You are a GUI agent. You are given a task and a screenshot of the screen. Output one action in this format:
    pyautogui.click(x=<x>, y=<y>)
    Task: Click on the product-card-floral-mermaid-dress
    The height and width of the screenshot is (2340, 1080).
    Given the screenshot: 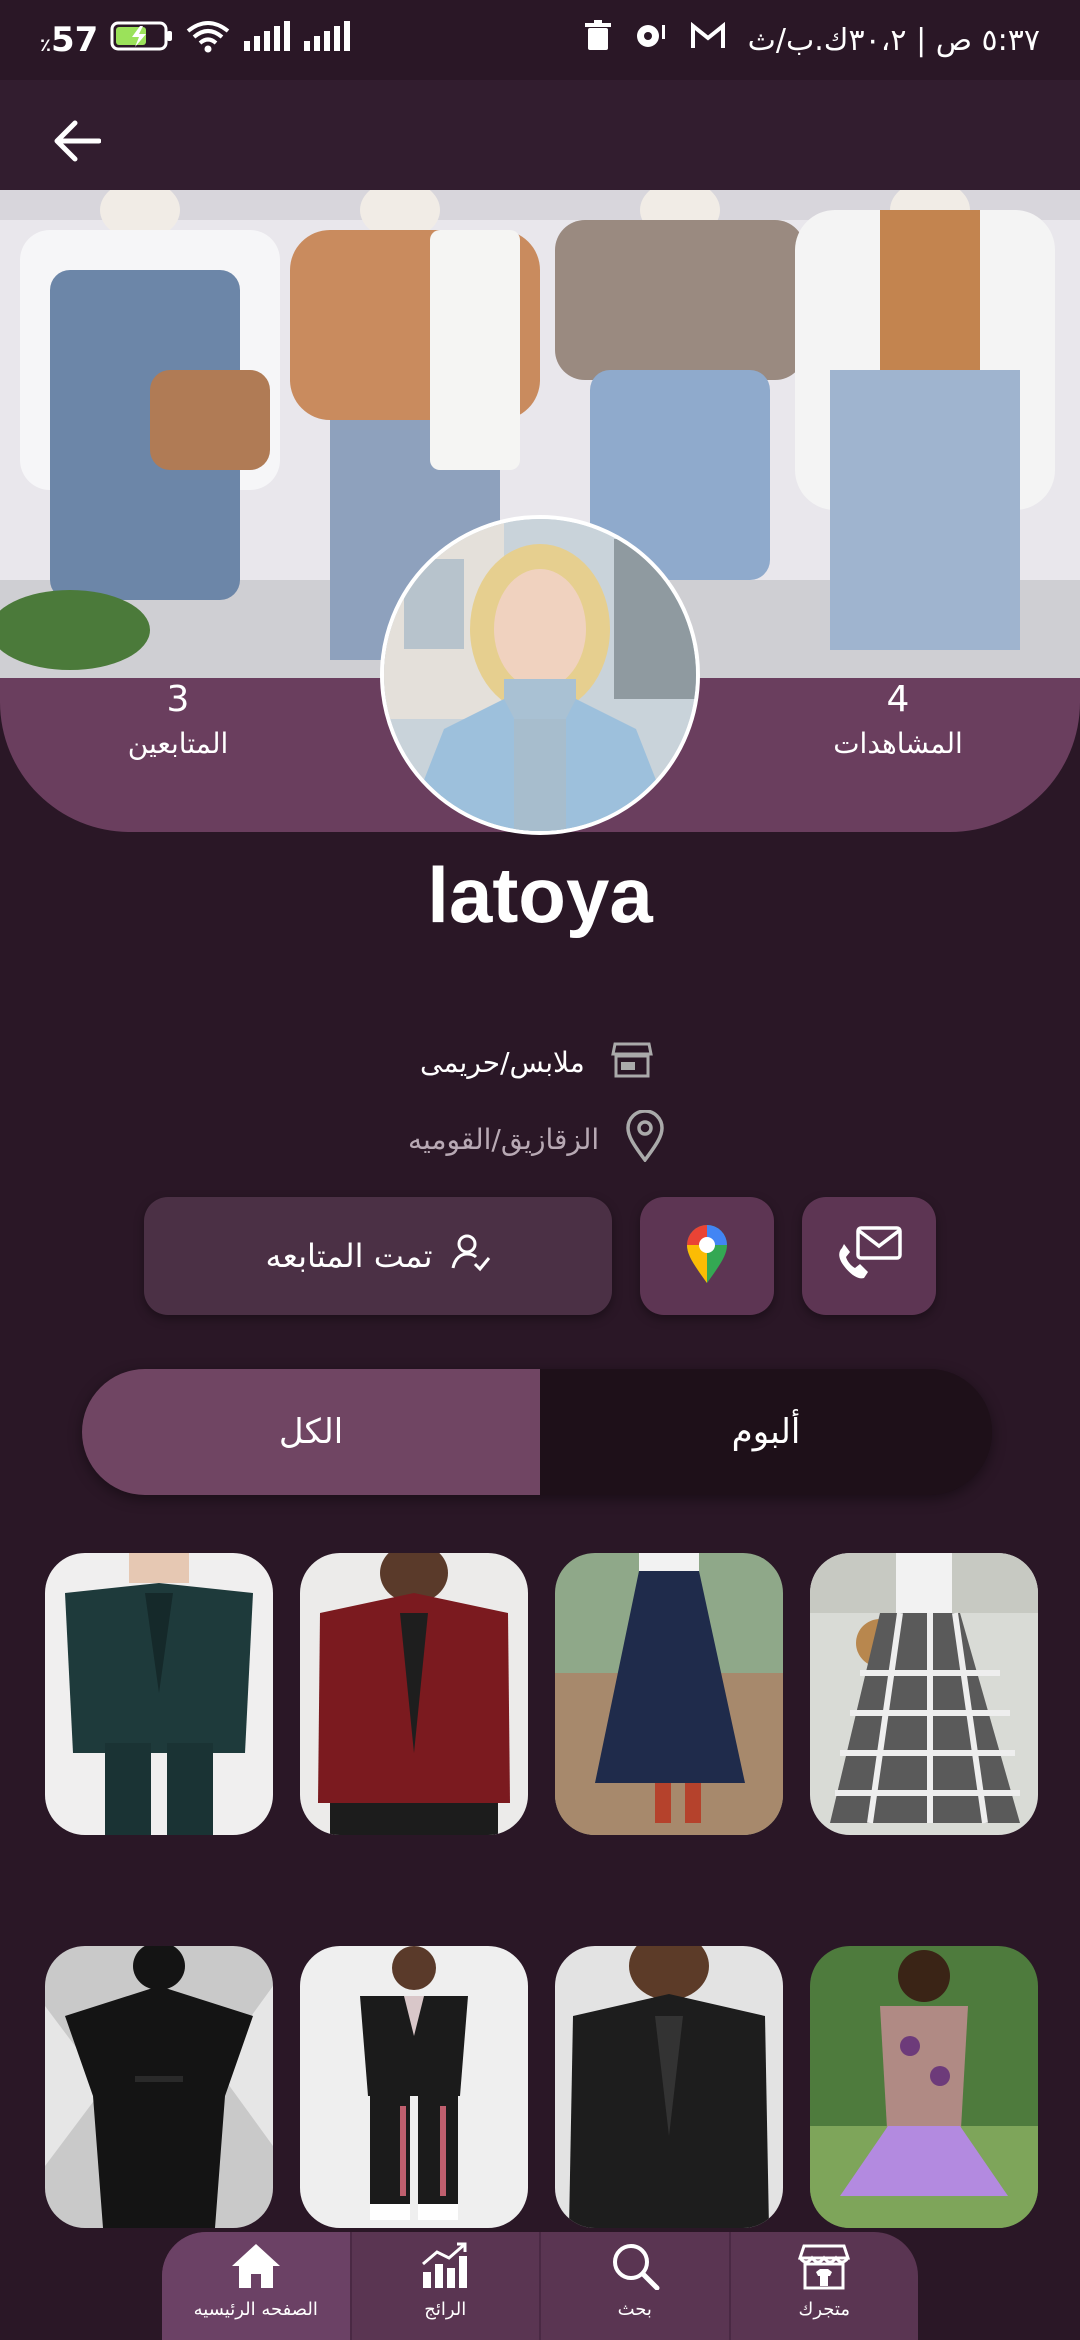 What is the action you would take?
    pyautogui.click(x=924, y=2087)
    